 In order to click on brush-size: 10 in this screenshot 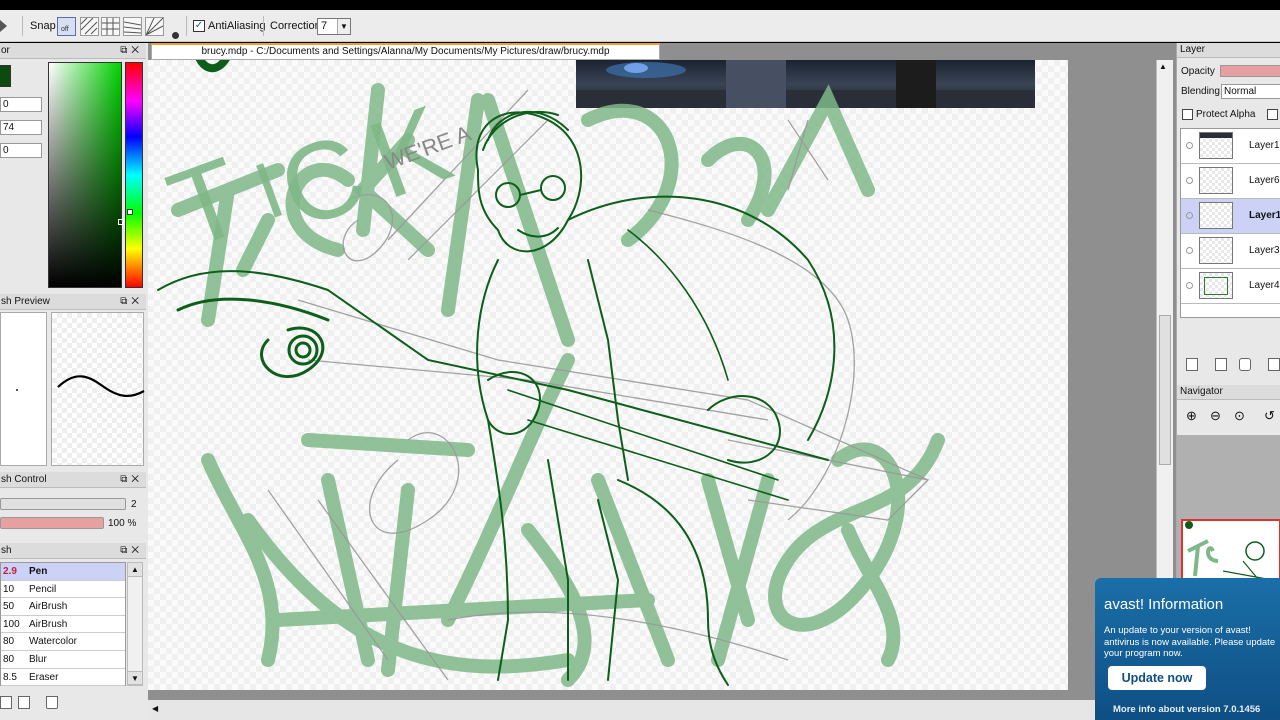, I will do `click(9, 589)`.